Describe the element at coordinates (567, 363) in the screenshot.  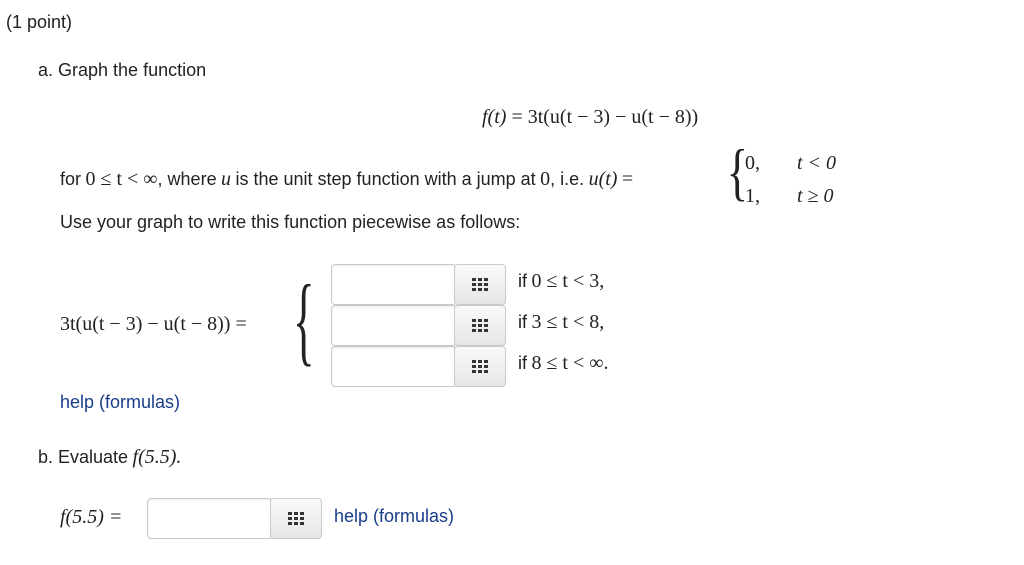
I see `piece-3-cond: 8 ≤ t < ∞` at that location.